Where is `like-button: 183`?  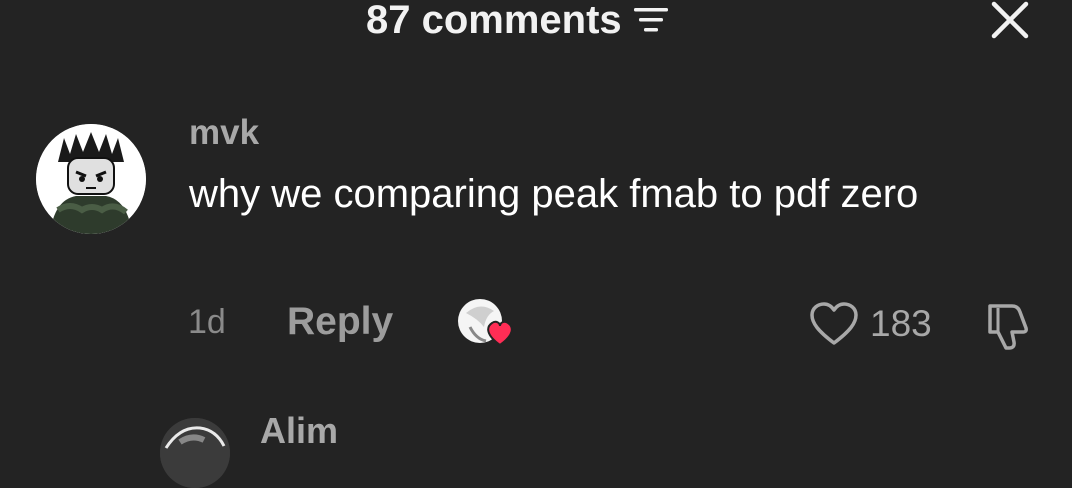
like-button: 183 is located at coordinates (870, 324).